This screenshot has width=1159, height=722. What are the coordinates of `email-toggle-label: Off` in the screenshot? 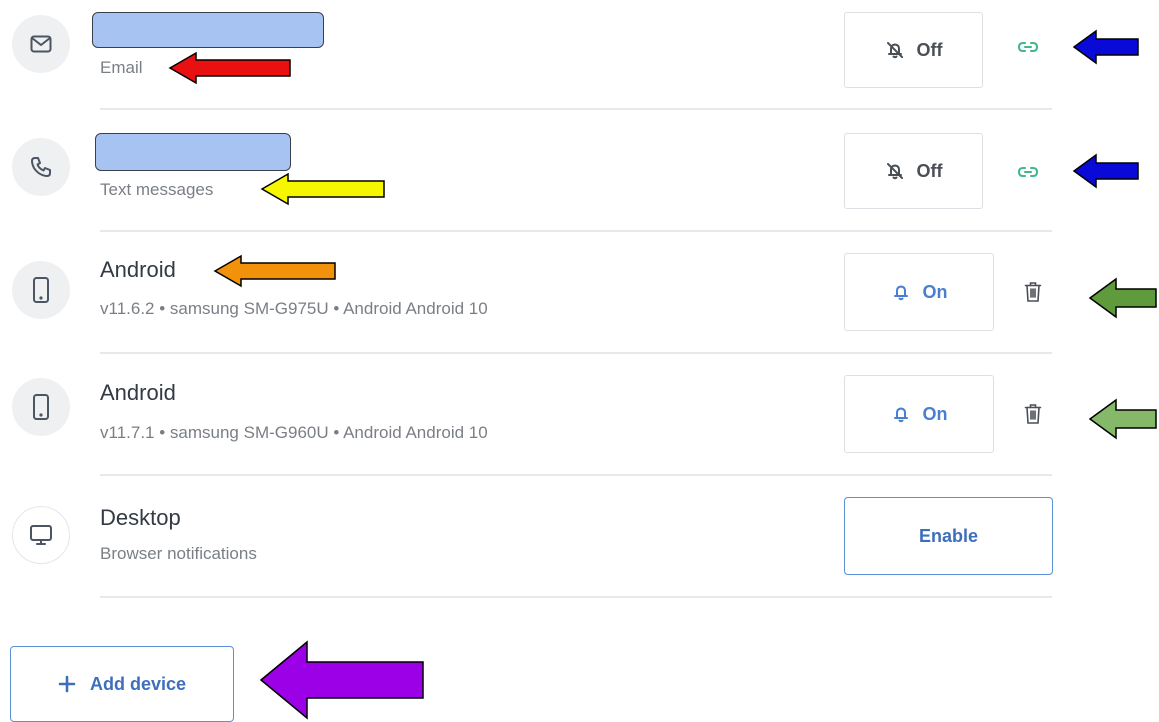 It's located at (929, 49).